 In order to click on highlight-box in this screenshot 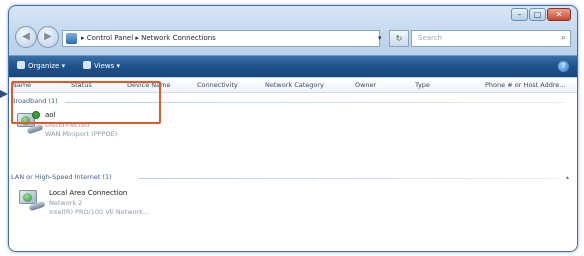, I will do `click(86, 102)`.